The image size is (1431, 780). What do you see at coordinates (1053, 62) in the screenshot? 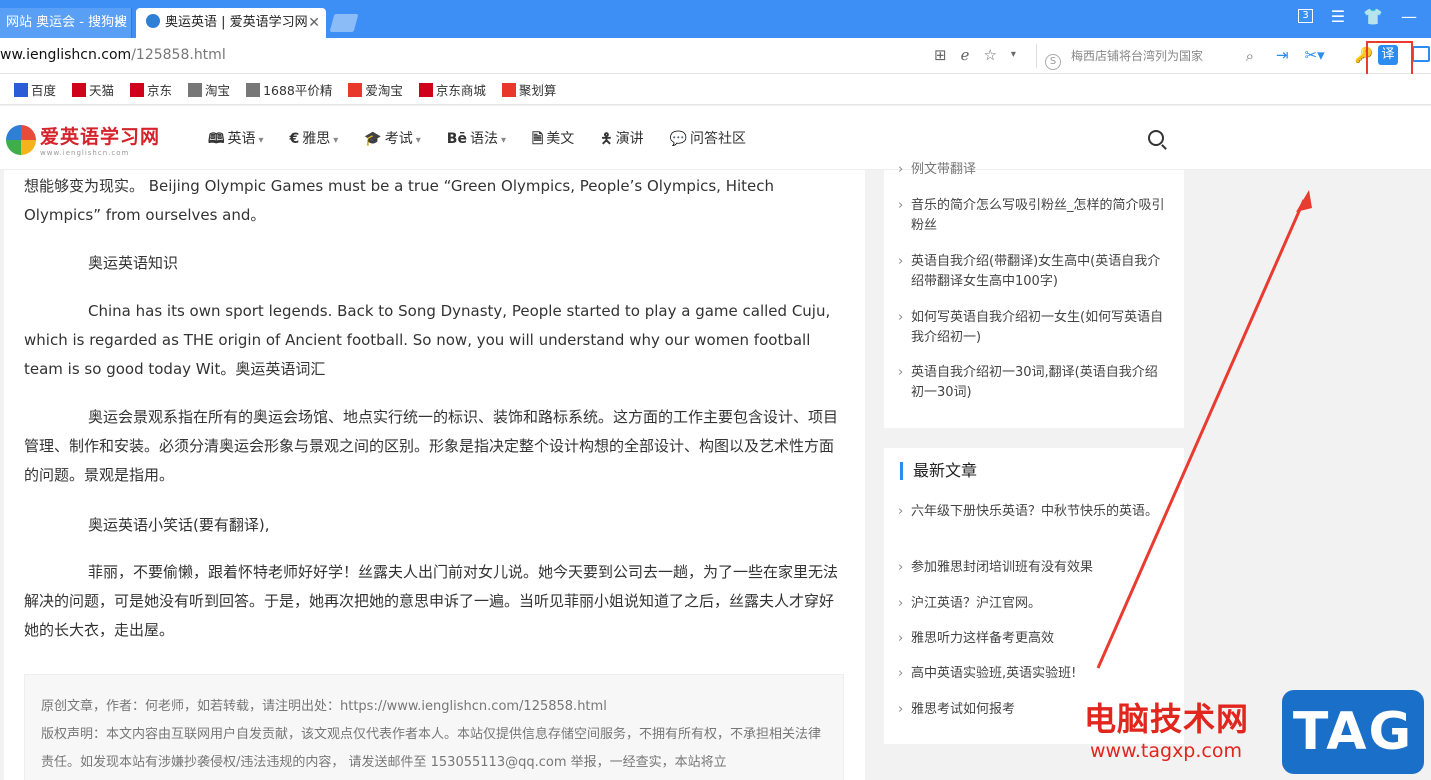
I see `sogou-icon: S` at bounding box center [1053, 62].